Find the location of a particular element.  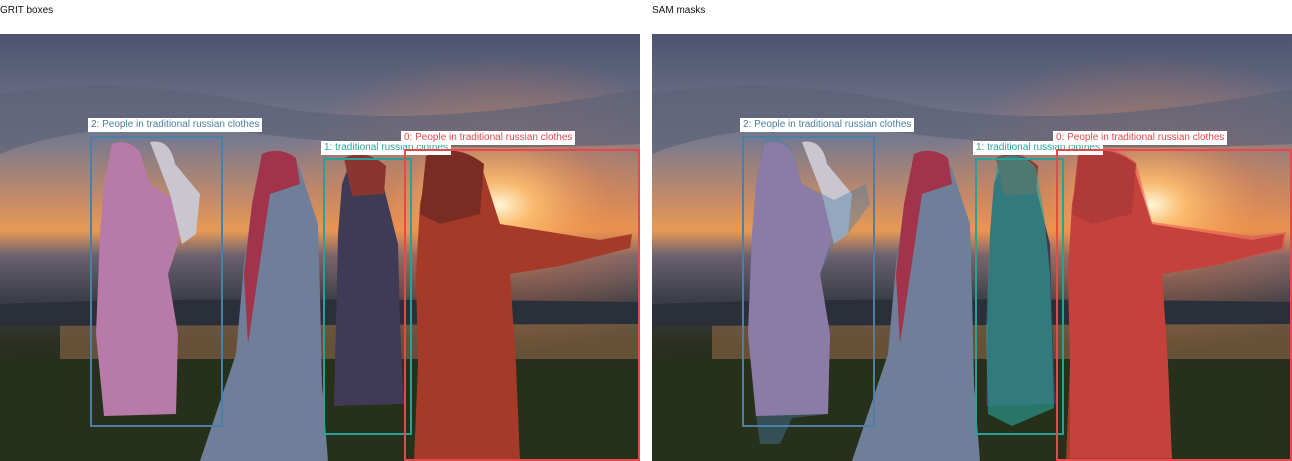

grit-label-0: 0: People in traditional russian clothes is located at coordinates (488, 138).